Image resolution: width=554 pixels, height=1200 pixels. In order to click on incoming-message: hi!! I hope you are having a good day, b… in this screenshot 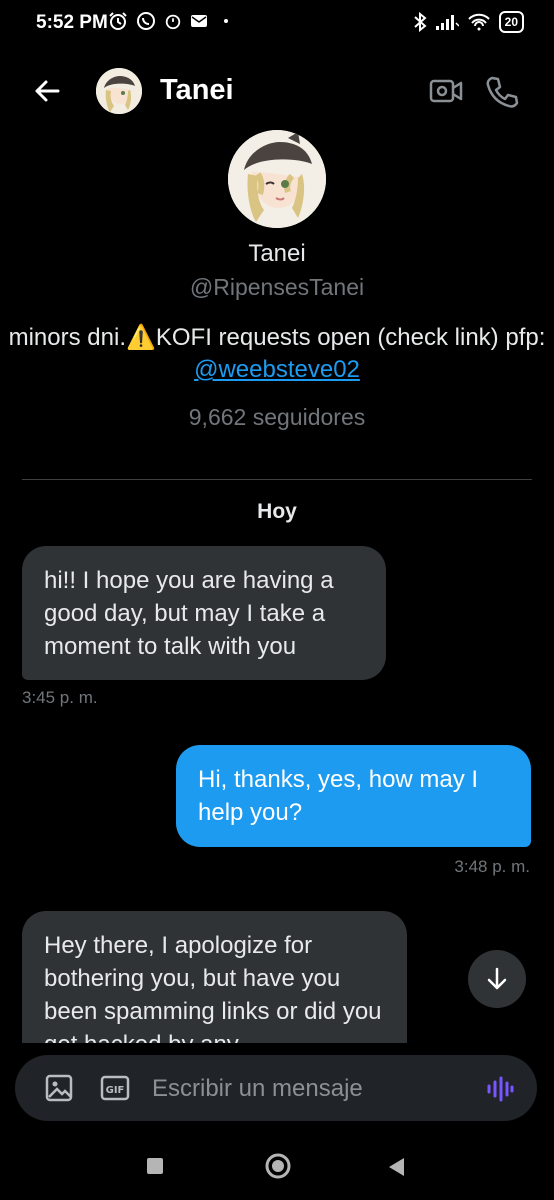, I will do `click(204, 613)`.